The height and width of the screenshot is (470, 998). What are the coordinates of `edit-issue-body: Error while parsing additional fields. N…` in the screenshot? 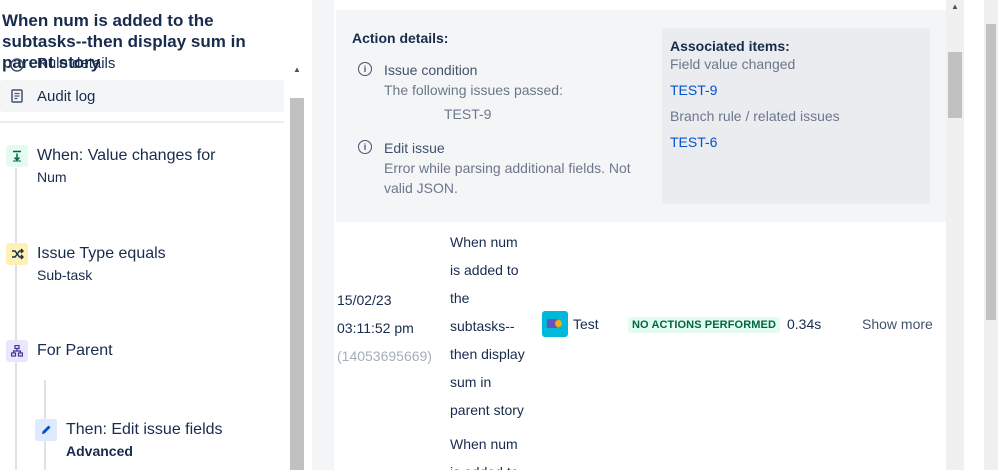 It's located at (507, 178).